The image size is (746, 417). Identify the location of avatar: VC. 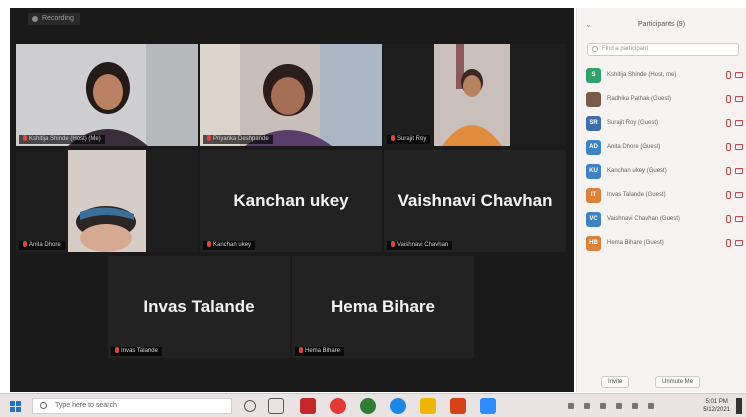
(593, 219).